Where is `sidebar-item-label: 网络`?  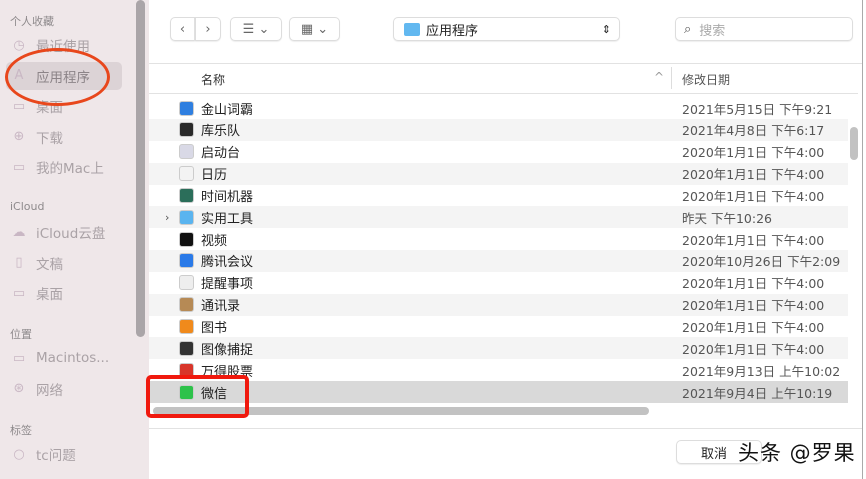
sidebar-item-label: 网络 is located at coordinates (49, 390).